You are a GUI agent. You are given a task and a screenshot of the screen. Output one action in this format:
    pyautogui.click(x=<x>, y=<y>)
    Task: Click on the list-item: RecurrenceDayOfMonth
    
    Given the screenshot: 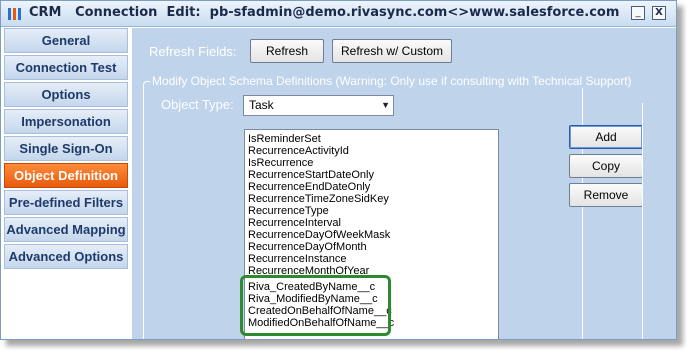 What is the action you would take?
    pyautogui.click(x=307, y=247)
    